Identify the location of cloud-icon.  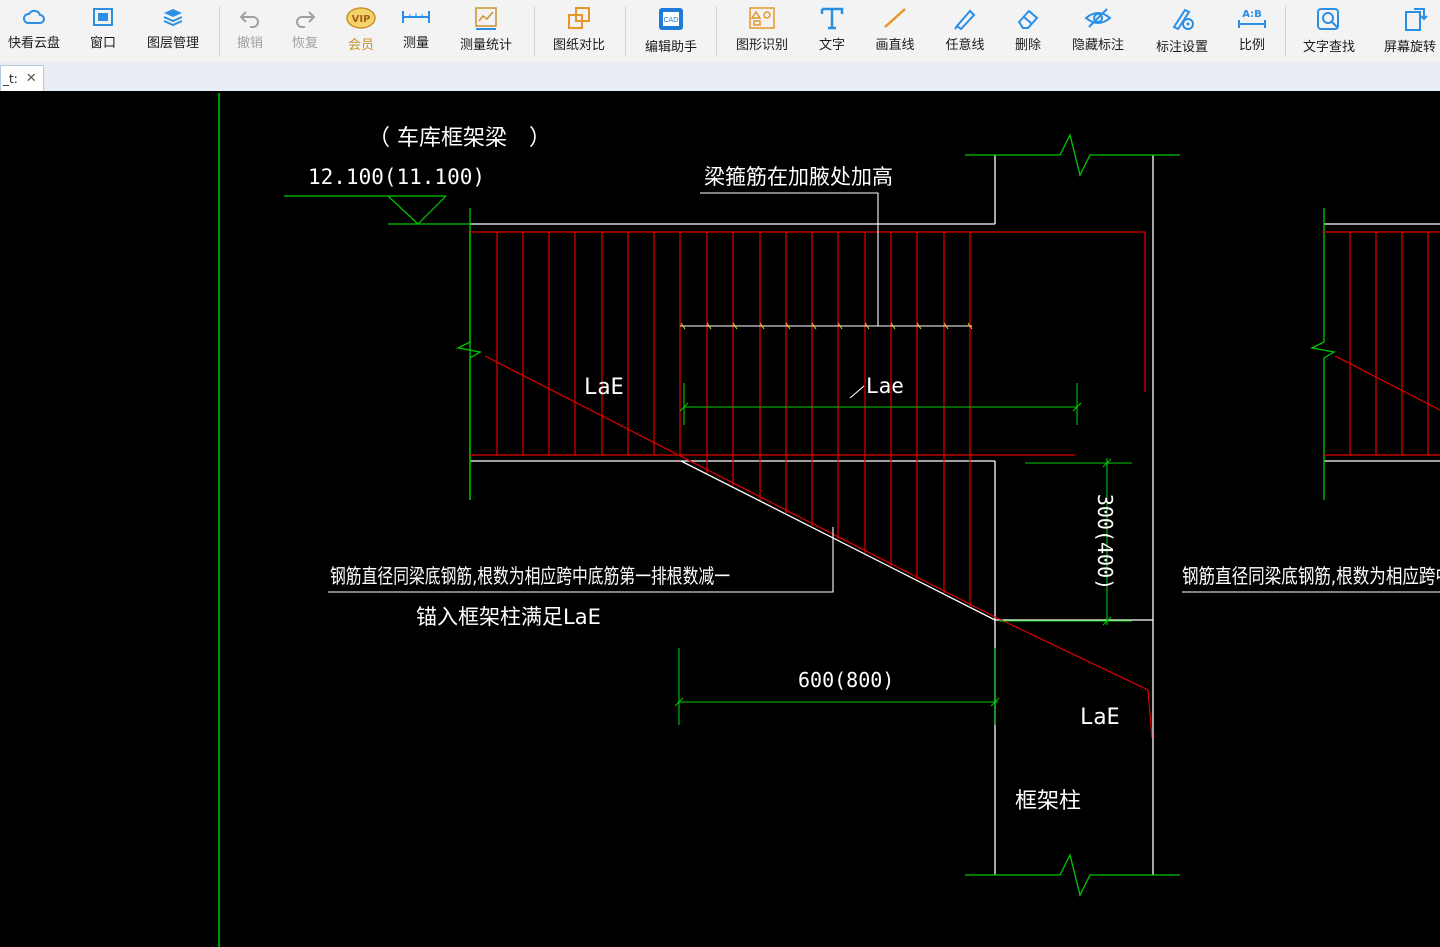
(33, 16).